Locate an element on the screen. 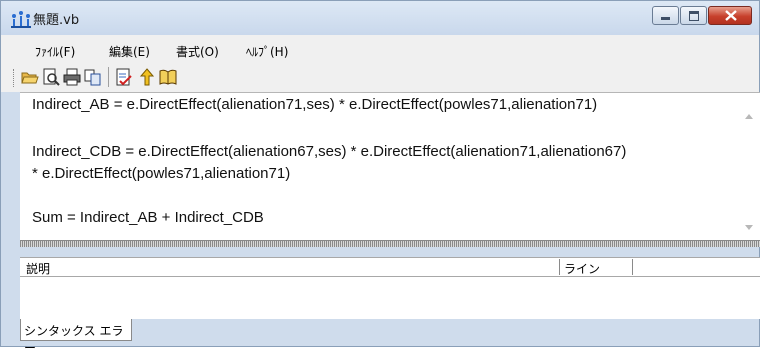 The image size is (760, 356). minimize-button is located at coordinates (665, 15).